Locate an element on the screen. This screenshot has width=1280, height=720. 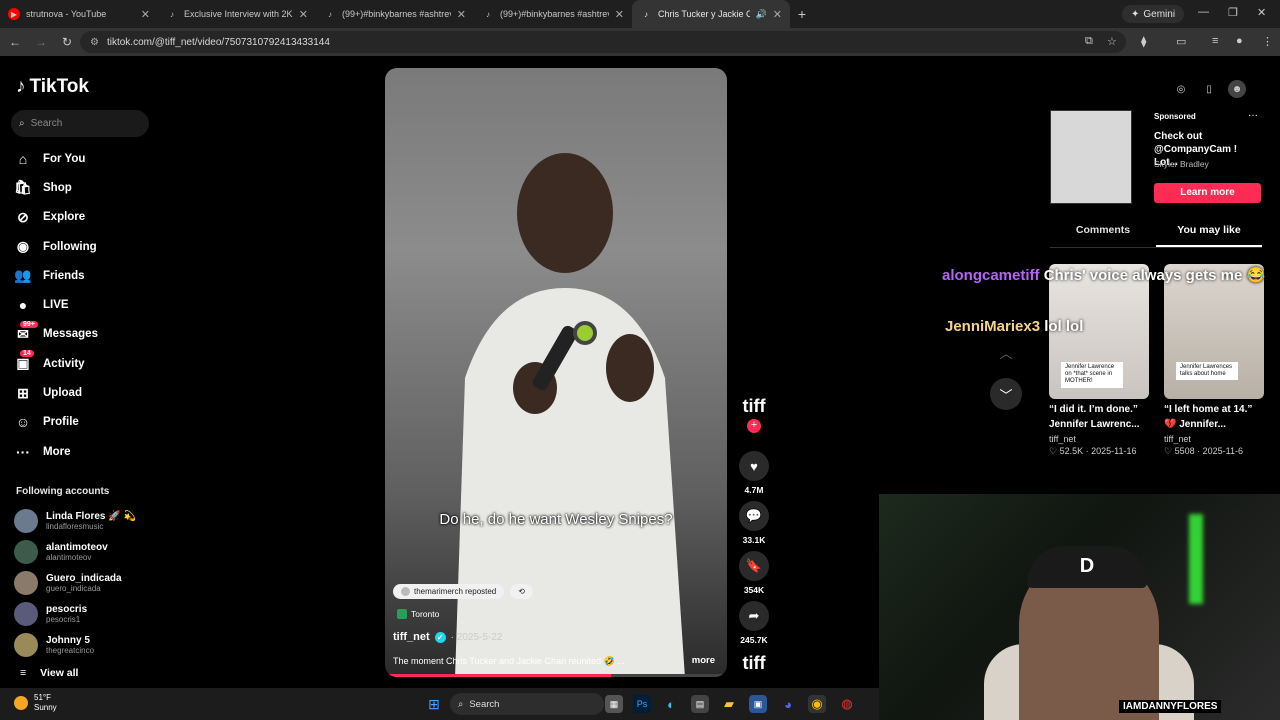
video-progress-bar is located at coordinates (556, 675).